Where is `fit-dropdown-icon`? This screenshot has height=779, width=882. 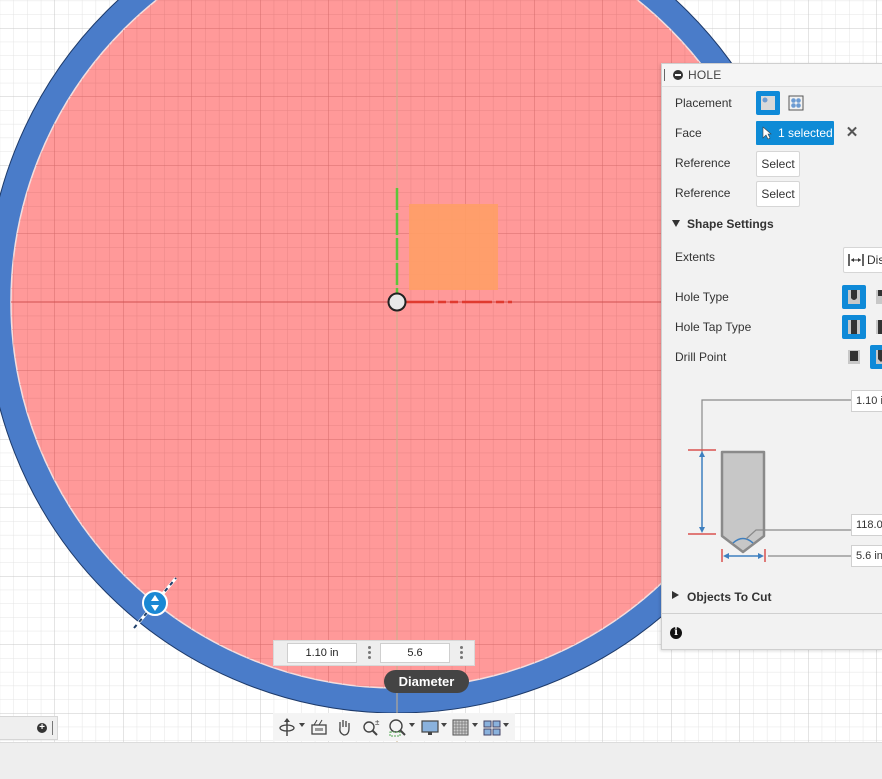
fit-dropdown-icon is located at coordinates (412, 725).